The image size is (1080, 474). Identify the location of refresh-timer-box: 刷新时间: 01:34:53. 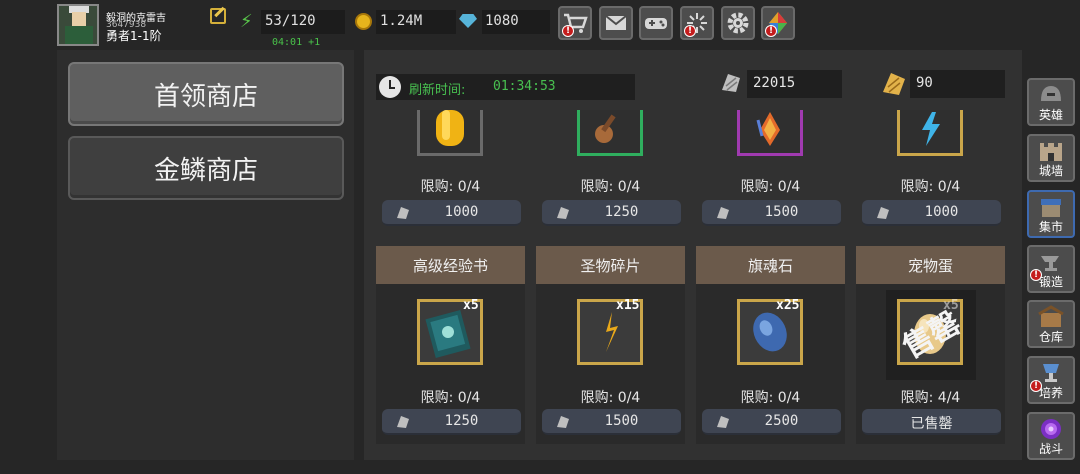
(505, 87).